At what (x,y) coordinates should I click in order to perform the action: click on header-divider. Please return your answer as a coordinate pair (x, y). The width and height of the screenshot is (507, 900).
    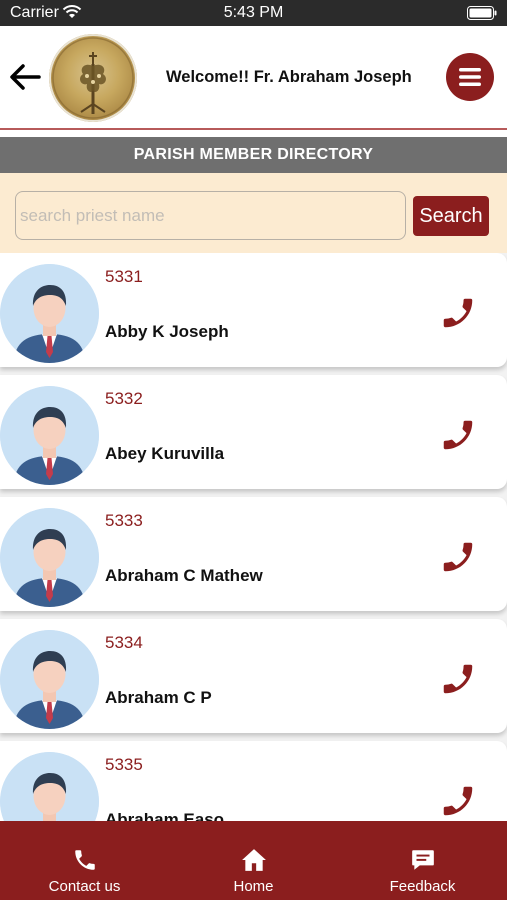
    Looking at the image, I should click on (253, 129).